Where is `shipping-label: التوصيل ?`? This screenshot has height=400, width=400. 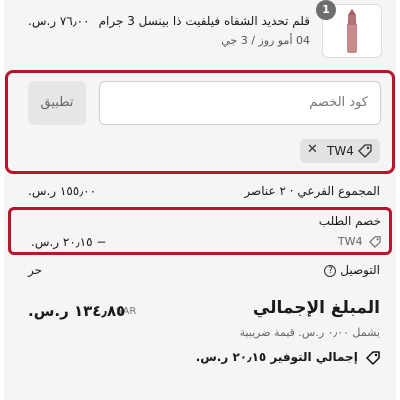 shipping-label: التوصيل ? is located at coordinates (350, 270).